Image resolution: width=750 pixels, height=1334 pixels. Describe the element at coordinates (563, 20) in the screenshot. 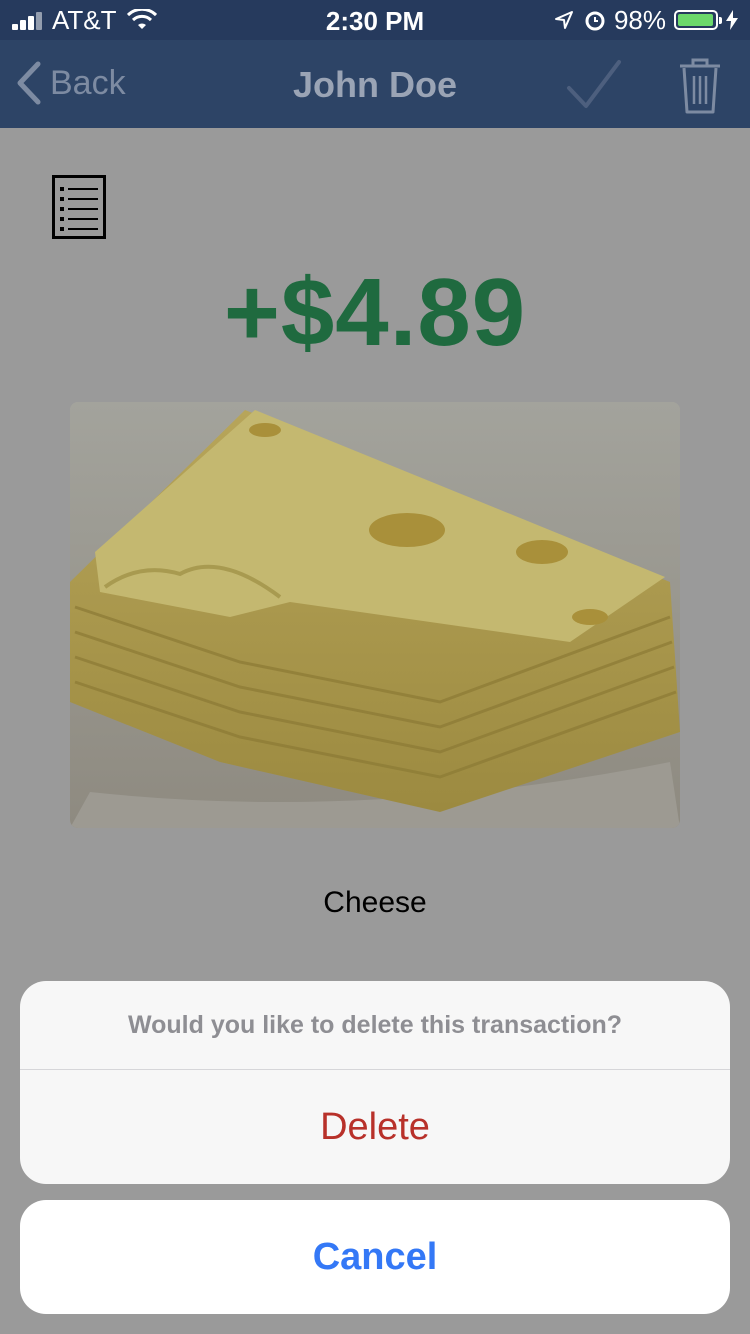

I see `location-arrow-icon` at that location.